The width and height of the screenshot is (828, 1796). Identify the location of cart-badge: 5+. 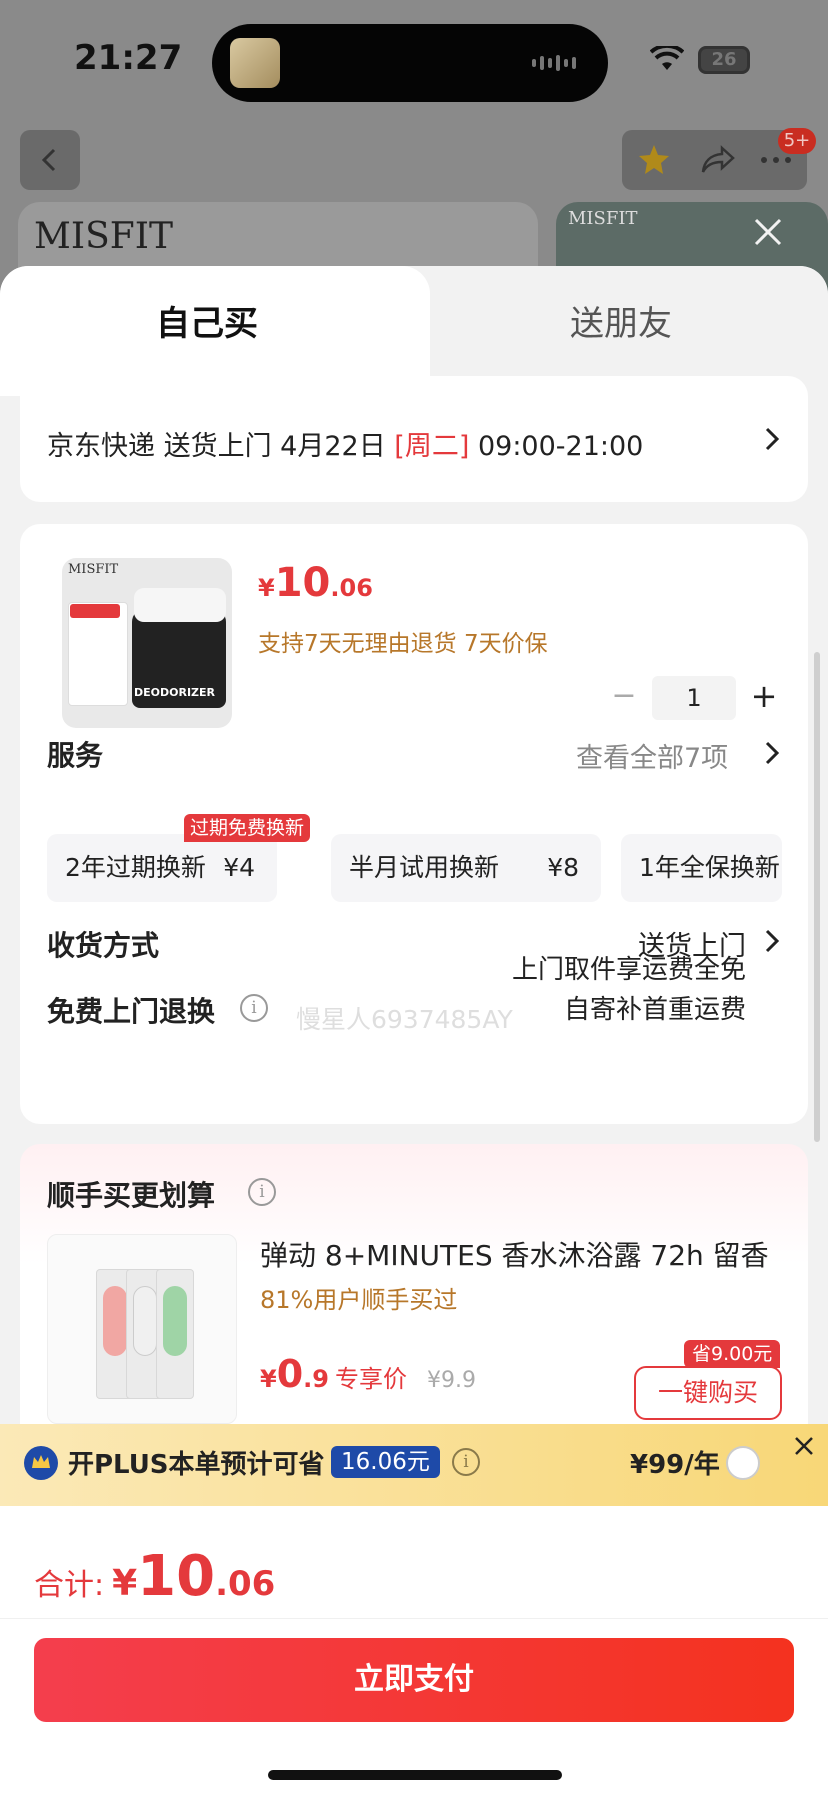
(797, 141).